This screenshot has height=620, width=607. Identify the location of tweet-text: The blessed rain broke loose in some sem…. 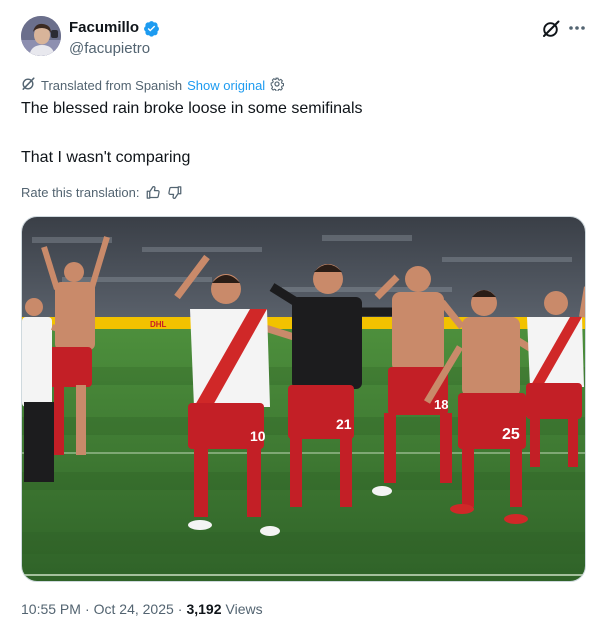
(301, 133).